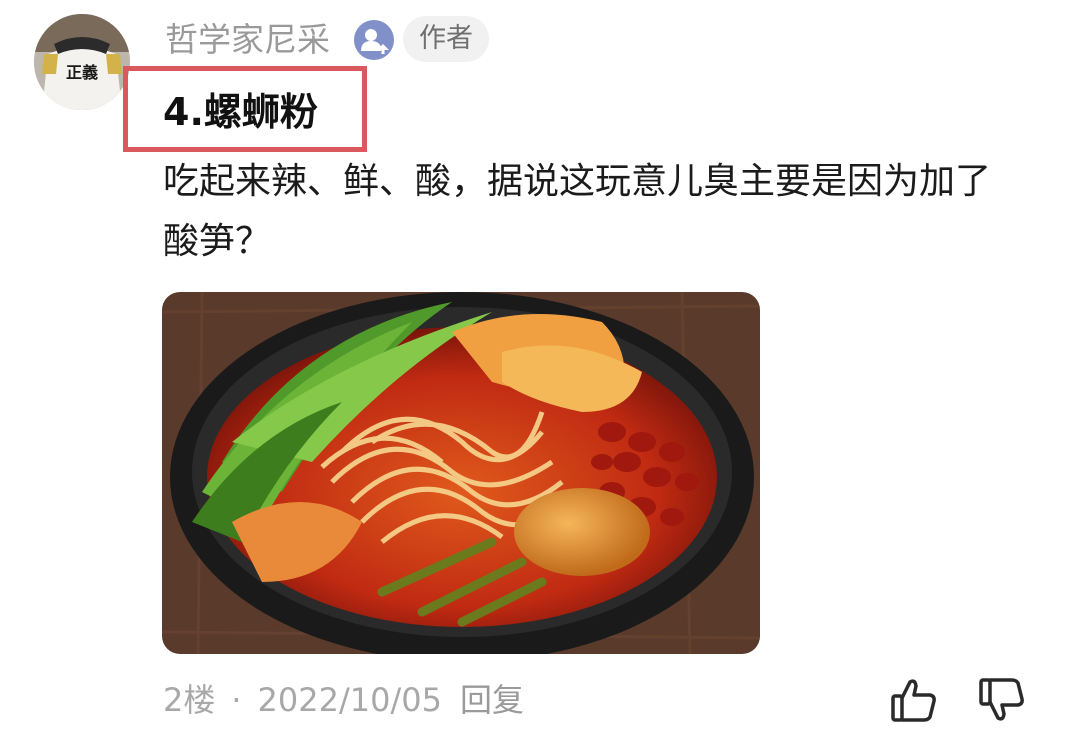 The height and width of the screenshot is (740, 1080). I want to click on author-tag-badge: 作者, so click(446, 39).